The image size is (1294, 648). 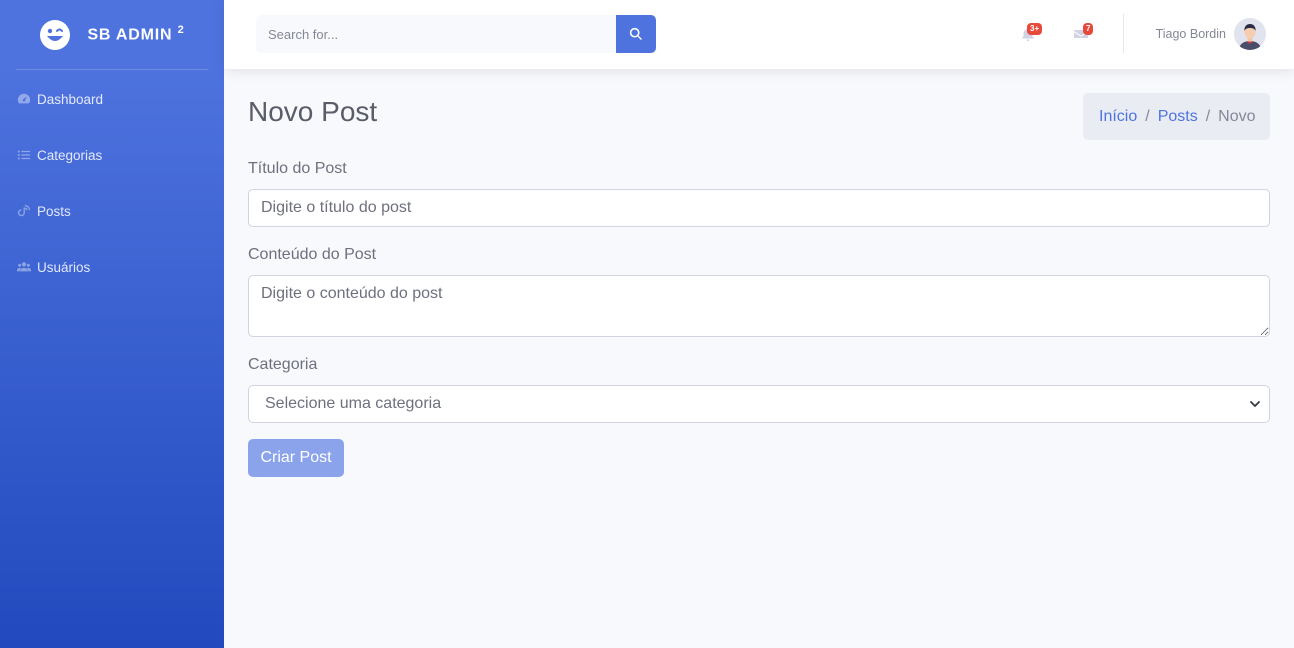 I want to click on blog-icon, so click(x=24, y=210).